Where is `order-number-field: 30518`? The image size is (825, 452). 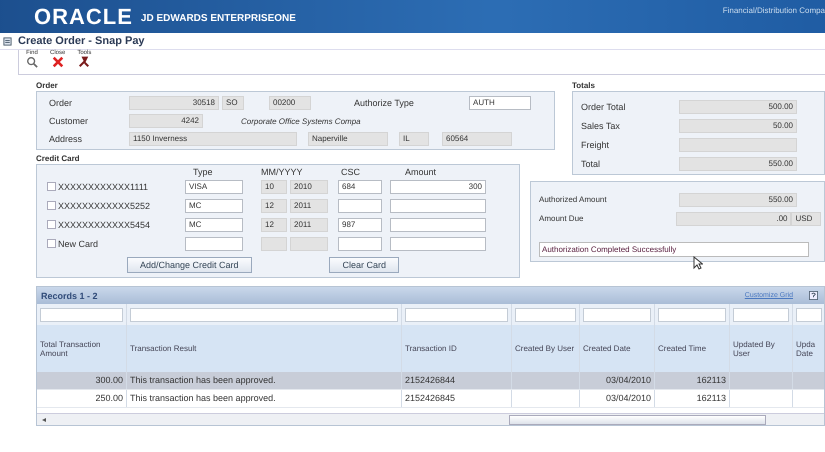 order-number-field: 30518 is located at coordinates (174, 103).